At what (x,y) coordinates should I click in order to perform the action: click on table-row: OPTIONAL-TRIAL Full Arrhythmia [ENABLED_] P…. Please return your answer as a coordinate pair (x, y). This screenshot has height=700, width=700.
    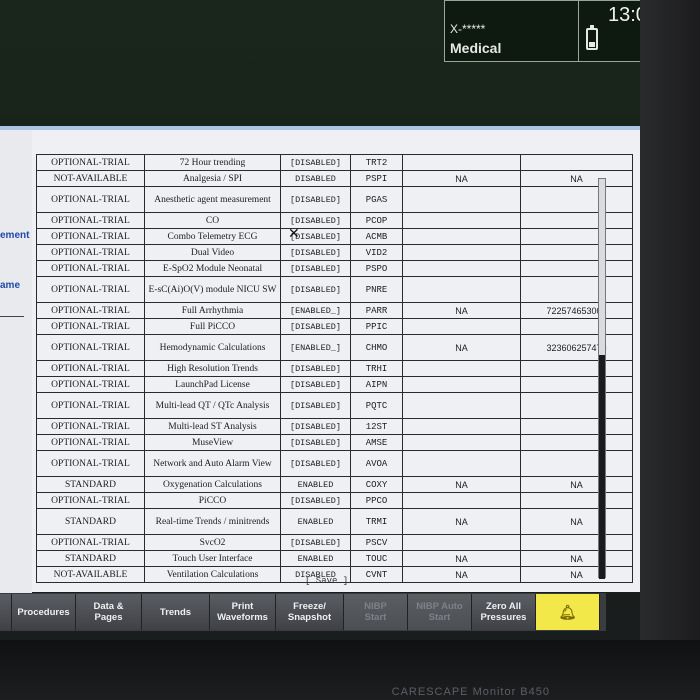
    Looking at the image, I should click on (334, 310).